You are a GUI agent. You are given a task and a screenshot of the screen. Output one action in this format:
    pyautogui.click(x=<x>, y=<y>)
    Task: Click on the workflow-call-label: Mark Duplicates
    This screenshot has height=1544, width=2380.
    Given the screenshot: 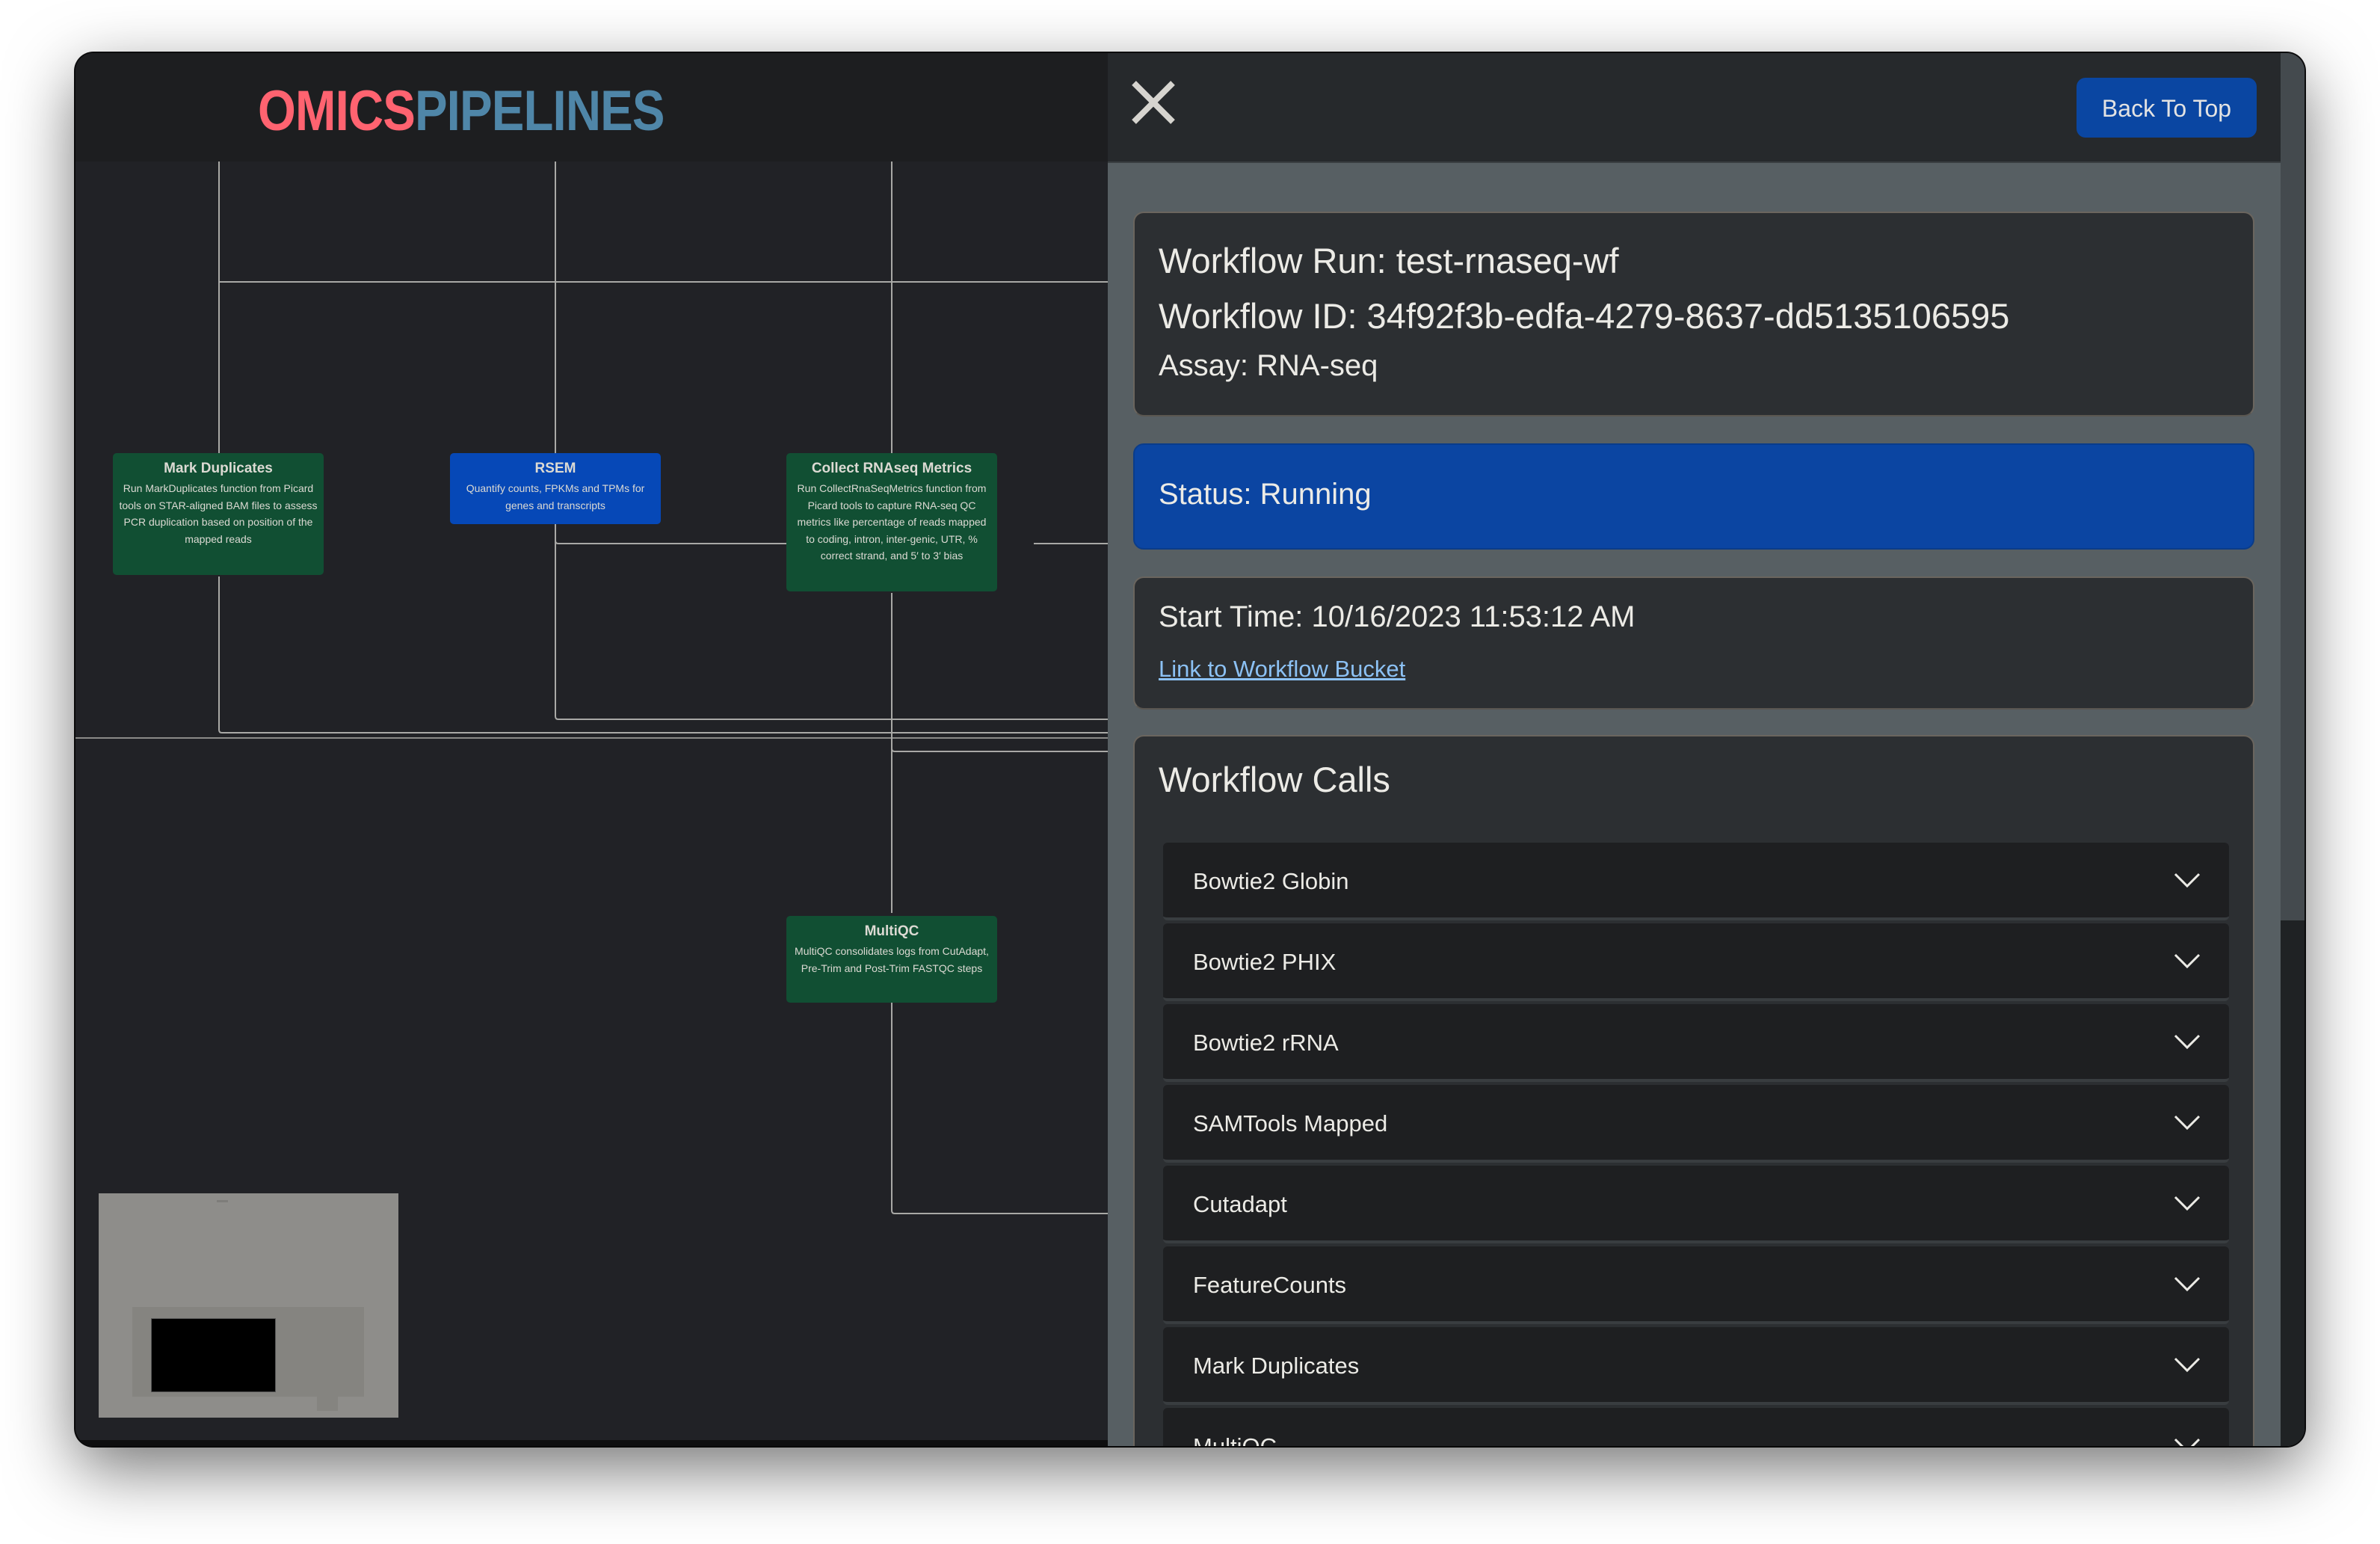 What is the action you would take?
    pyautogui.click(x=1276, y=1366)
    